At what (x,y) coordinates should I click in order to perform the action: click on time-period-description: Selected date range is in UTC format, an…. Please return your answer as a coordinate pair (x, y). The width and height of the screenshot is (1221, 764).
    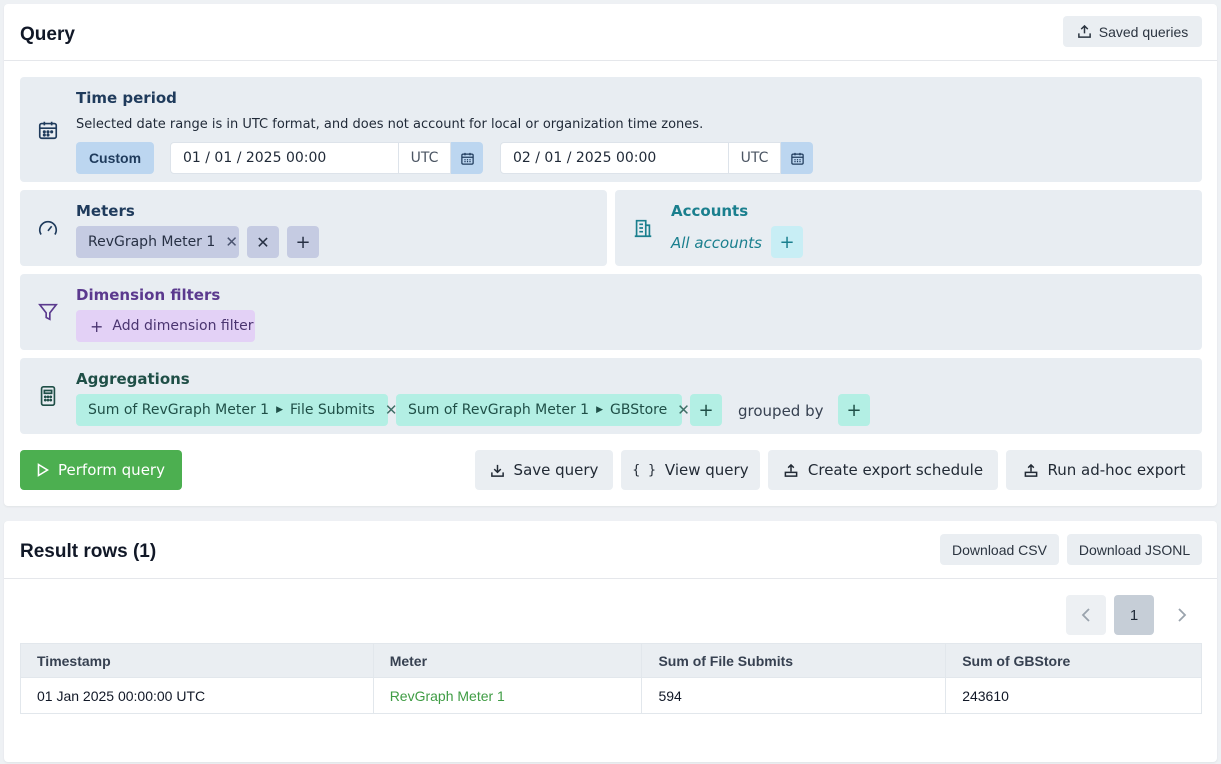
    Looking at the image, I should click on (390, 124).